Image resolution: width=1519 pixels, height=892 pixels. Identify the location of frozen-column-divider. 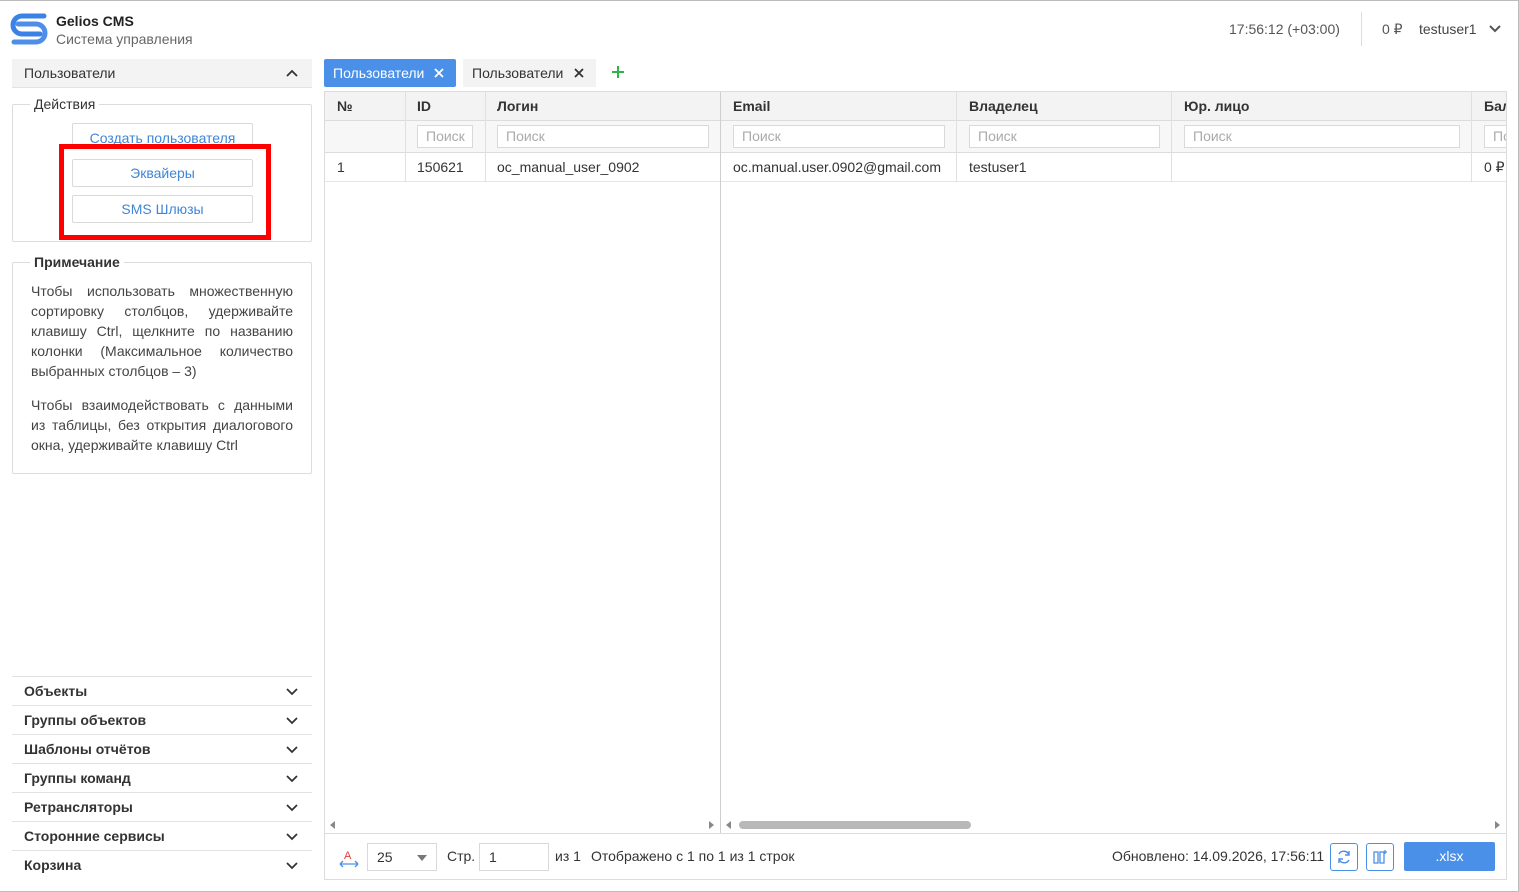
(720, 462).